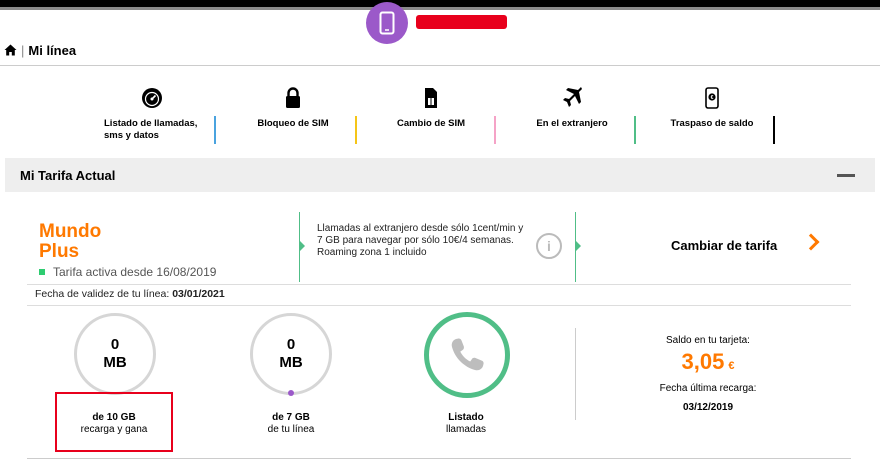  I want to click on validity-label: Fecha de validez de tu línea:, so click(102, 294).